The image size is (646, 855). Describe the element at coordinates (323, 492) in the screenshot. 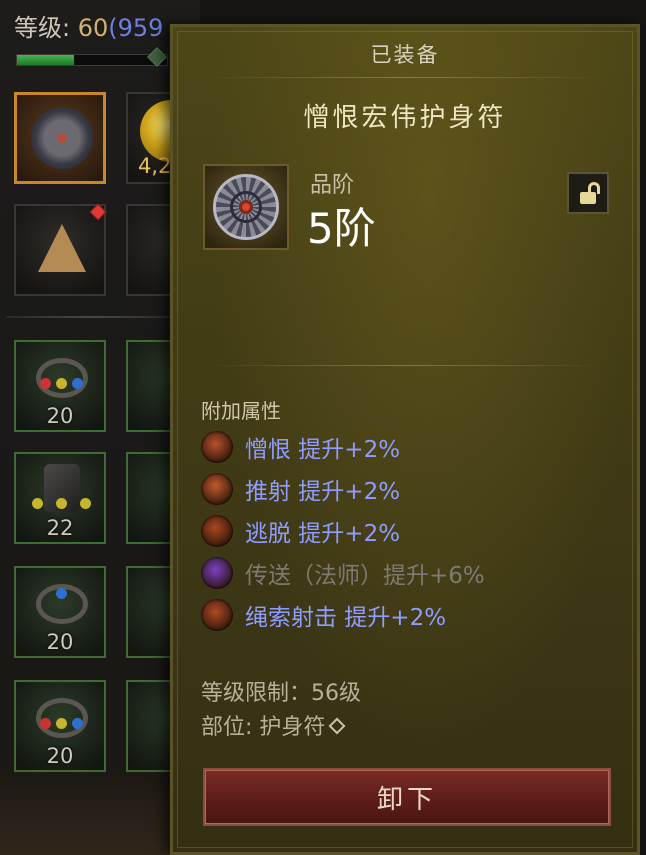

I see `affix-text: 推射 提升+2%` at that location.